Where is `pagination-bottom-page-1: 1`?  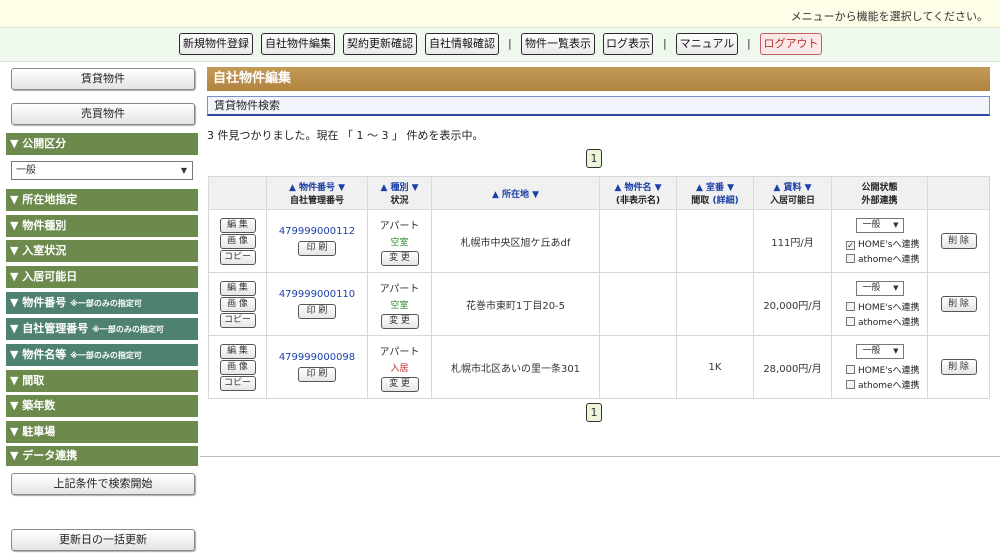
pagination-bottom-page-1: 1 is located at coordinates (594, 412).